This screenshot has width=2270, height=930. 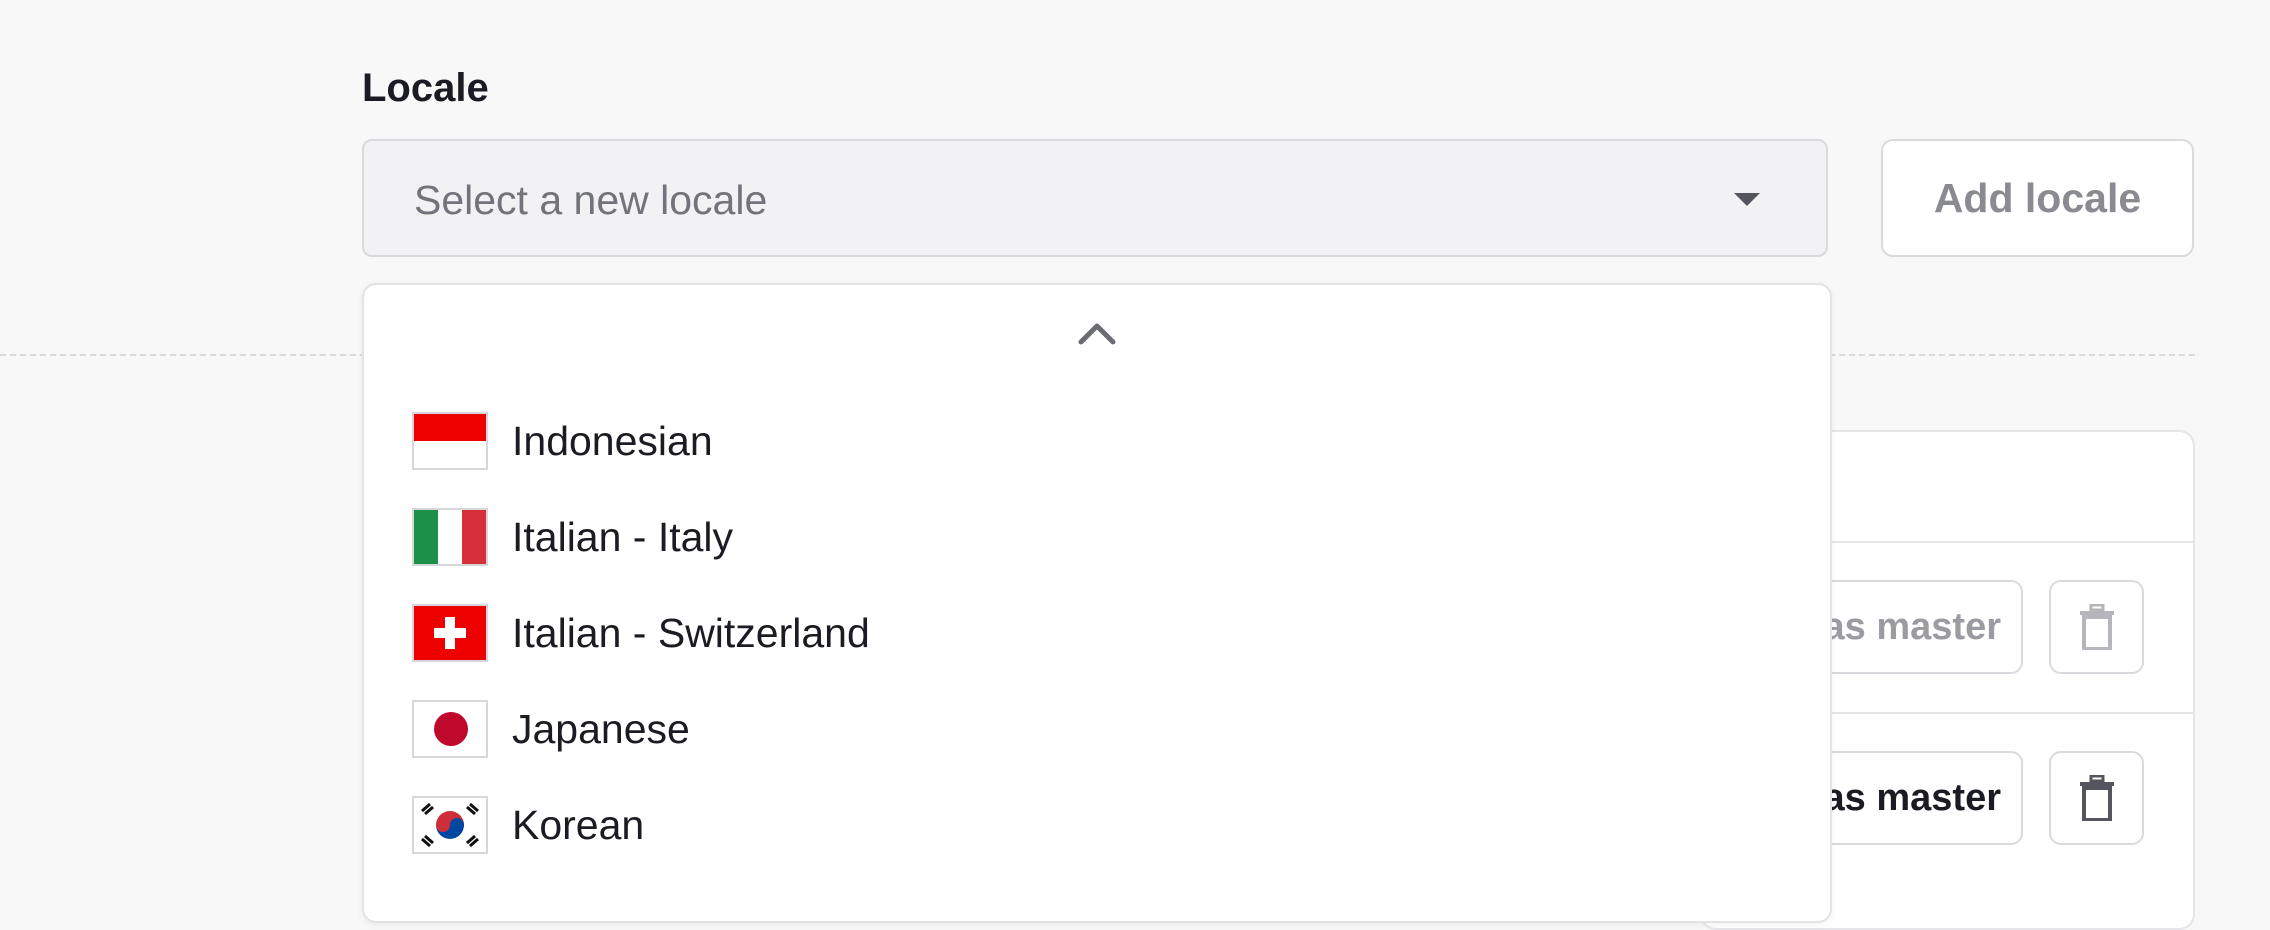 I want to click on switzerland-flag-icon, so click(x=450, y=633).